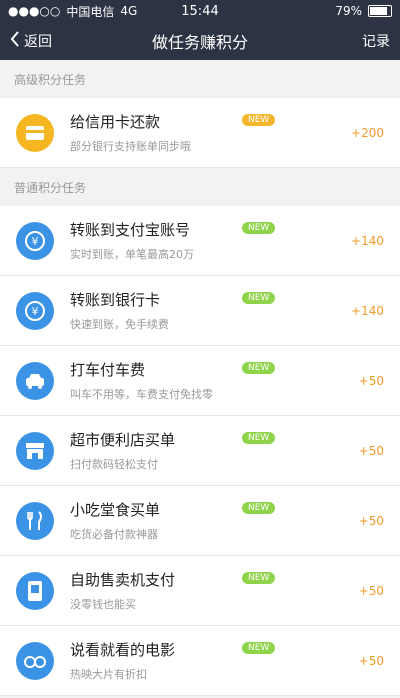  I want to click on task-name: 自助售卖机支付, so click(123, 580).